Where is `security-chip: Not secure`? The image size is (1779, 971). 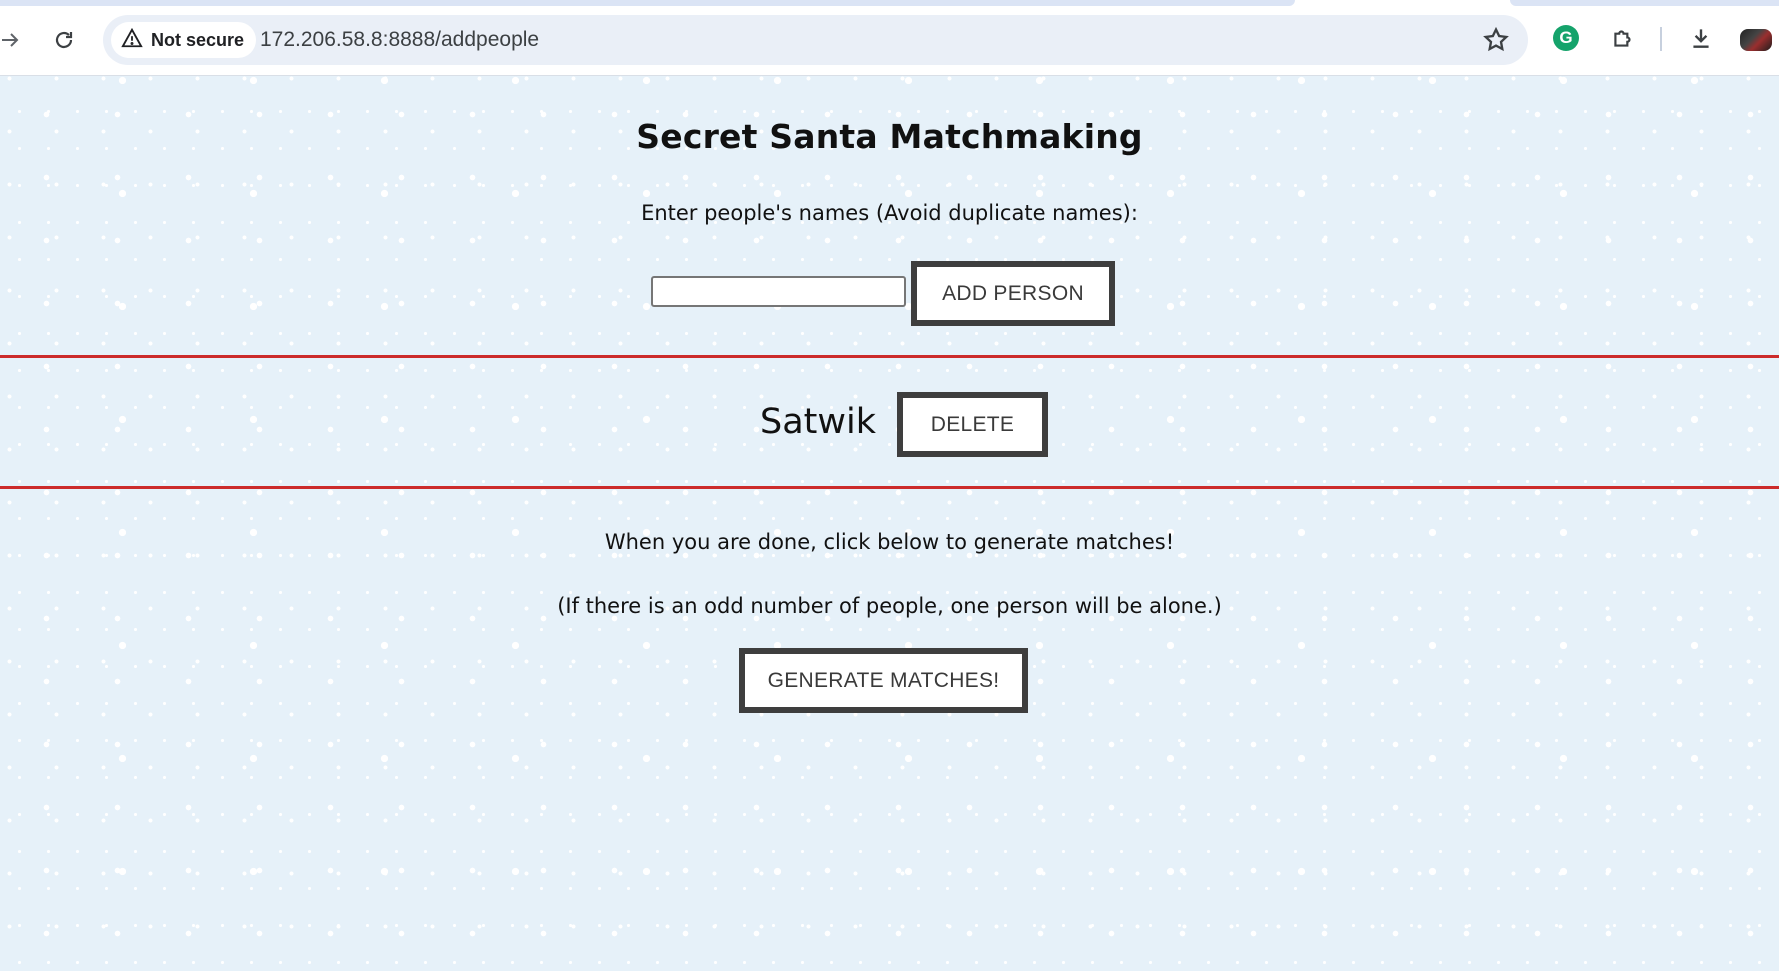
security-chip: Not secure is located at coordinates (184, 40).